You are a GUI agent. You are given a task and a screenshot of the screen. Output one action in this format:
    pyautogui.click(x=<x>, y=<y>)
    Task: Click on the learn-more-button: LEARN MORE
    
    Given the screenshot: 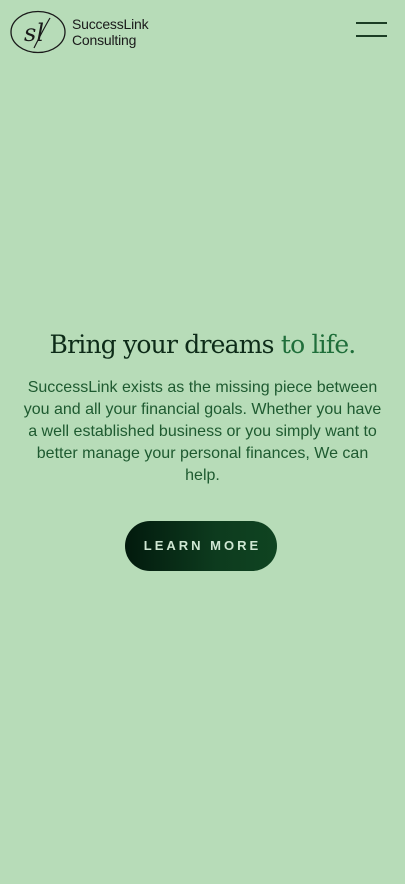 What is the action you would take?
    pyautogui.click(x=201, y=546)
    